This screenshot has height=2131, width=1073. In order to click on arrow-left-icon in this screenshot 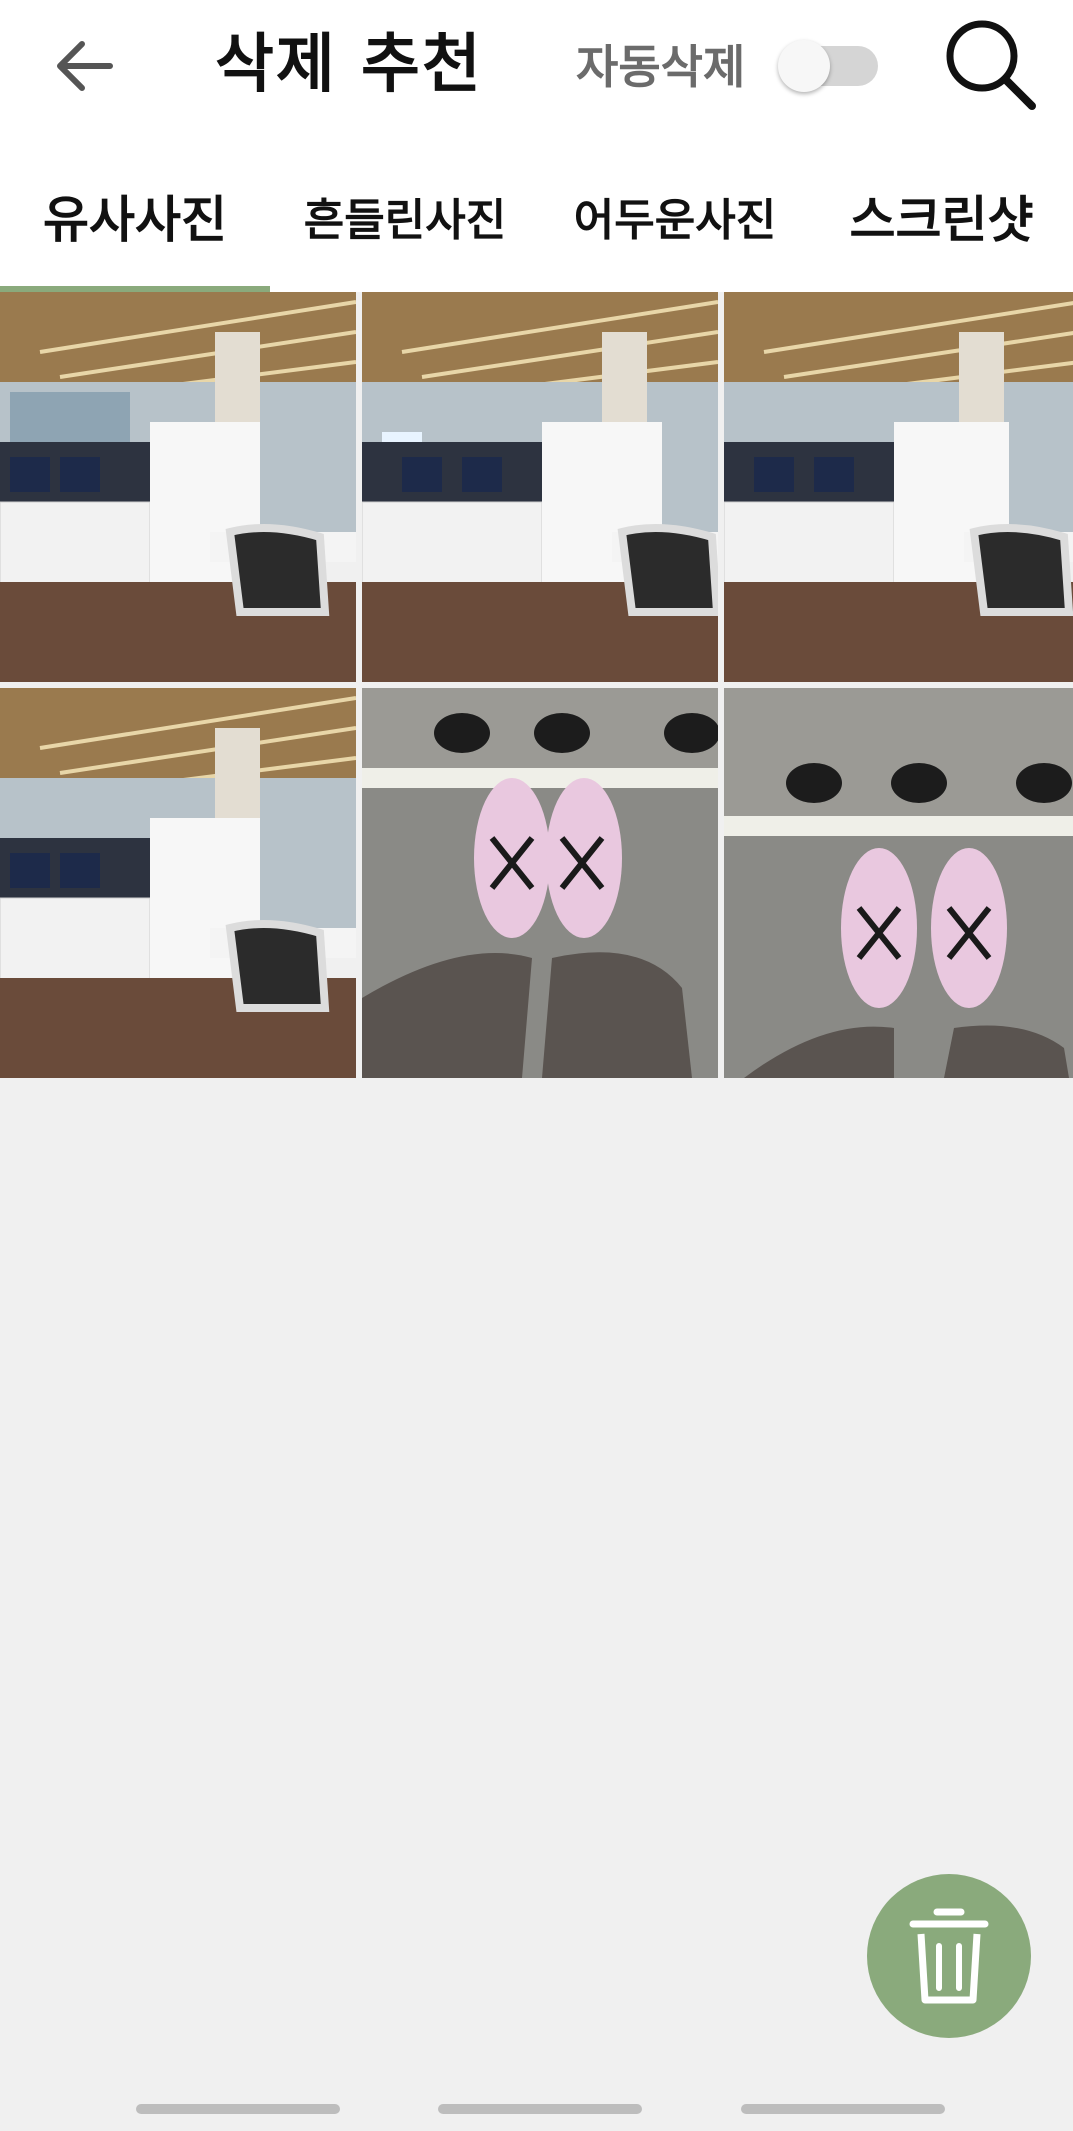, I will do `click(85, 66)`.